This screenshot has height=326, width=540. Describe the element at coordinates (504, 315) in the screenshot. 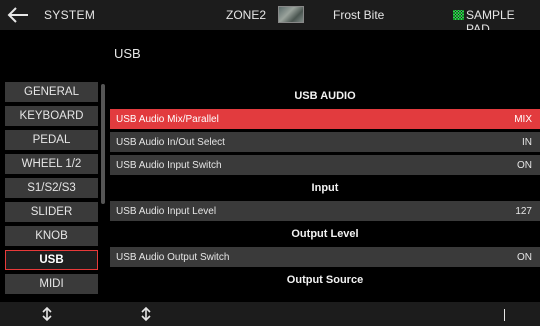

I see `value-cursor-indicator` at that location.